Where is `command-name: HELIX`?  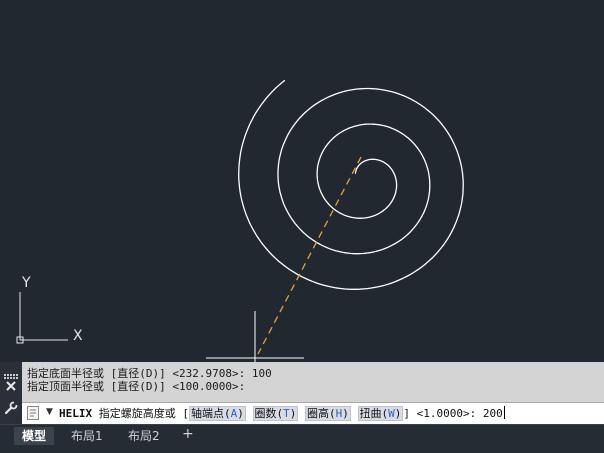
command-name: HELIX is located at coordinates (76, 413).